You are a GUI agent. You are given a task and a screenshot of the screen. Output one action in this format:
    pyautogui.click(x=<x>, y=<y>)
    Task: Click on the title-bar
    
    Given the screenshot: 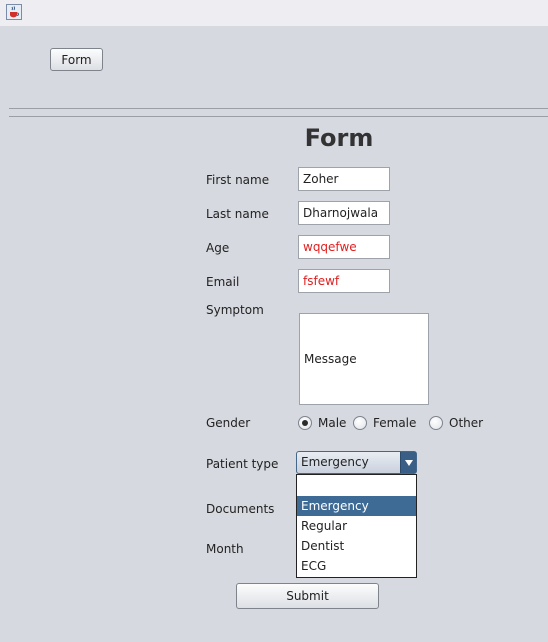 What is the action you would take?
    pyautogui.click(x=274, y=13)
    